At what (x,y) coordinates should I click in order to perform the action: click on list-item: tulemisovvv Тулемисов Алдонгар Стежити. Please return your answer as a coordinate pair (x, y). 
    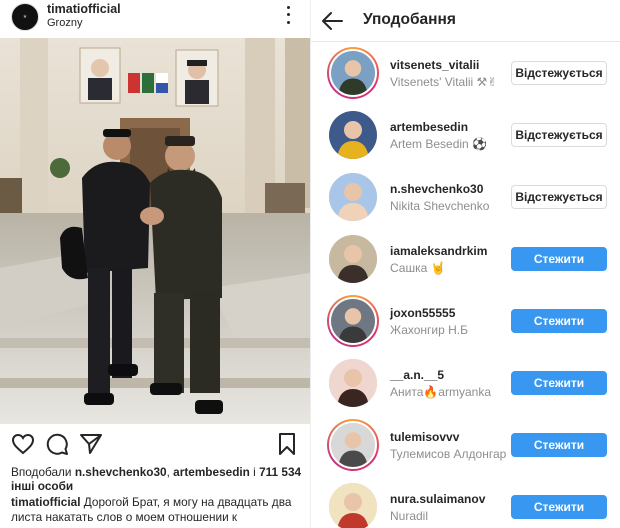
    Looking at the image, I should click on (465, 445).